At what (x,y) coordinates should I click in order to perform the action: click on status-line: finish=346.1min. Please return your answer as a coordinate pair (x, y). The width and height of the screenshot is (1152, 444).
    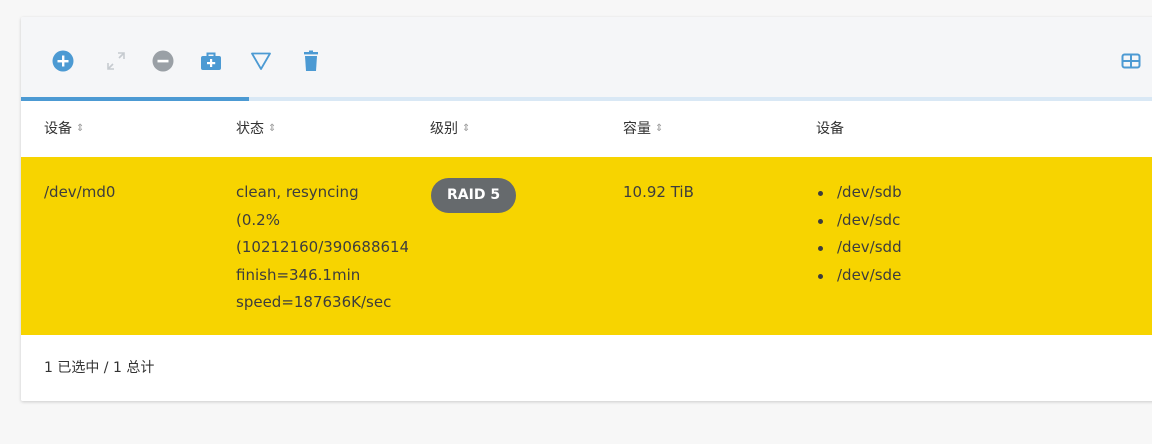
    Looking at the image, I should click on (298, 274).